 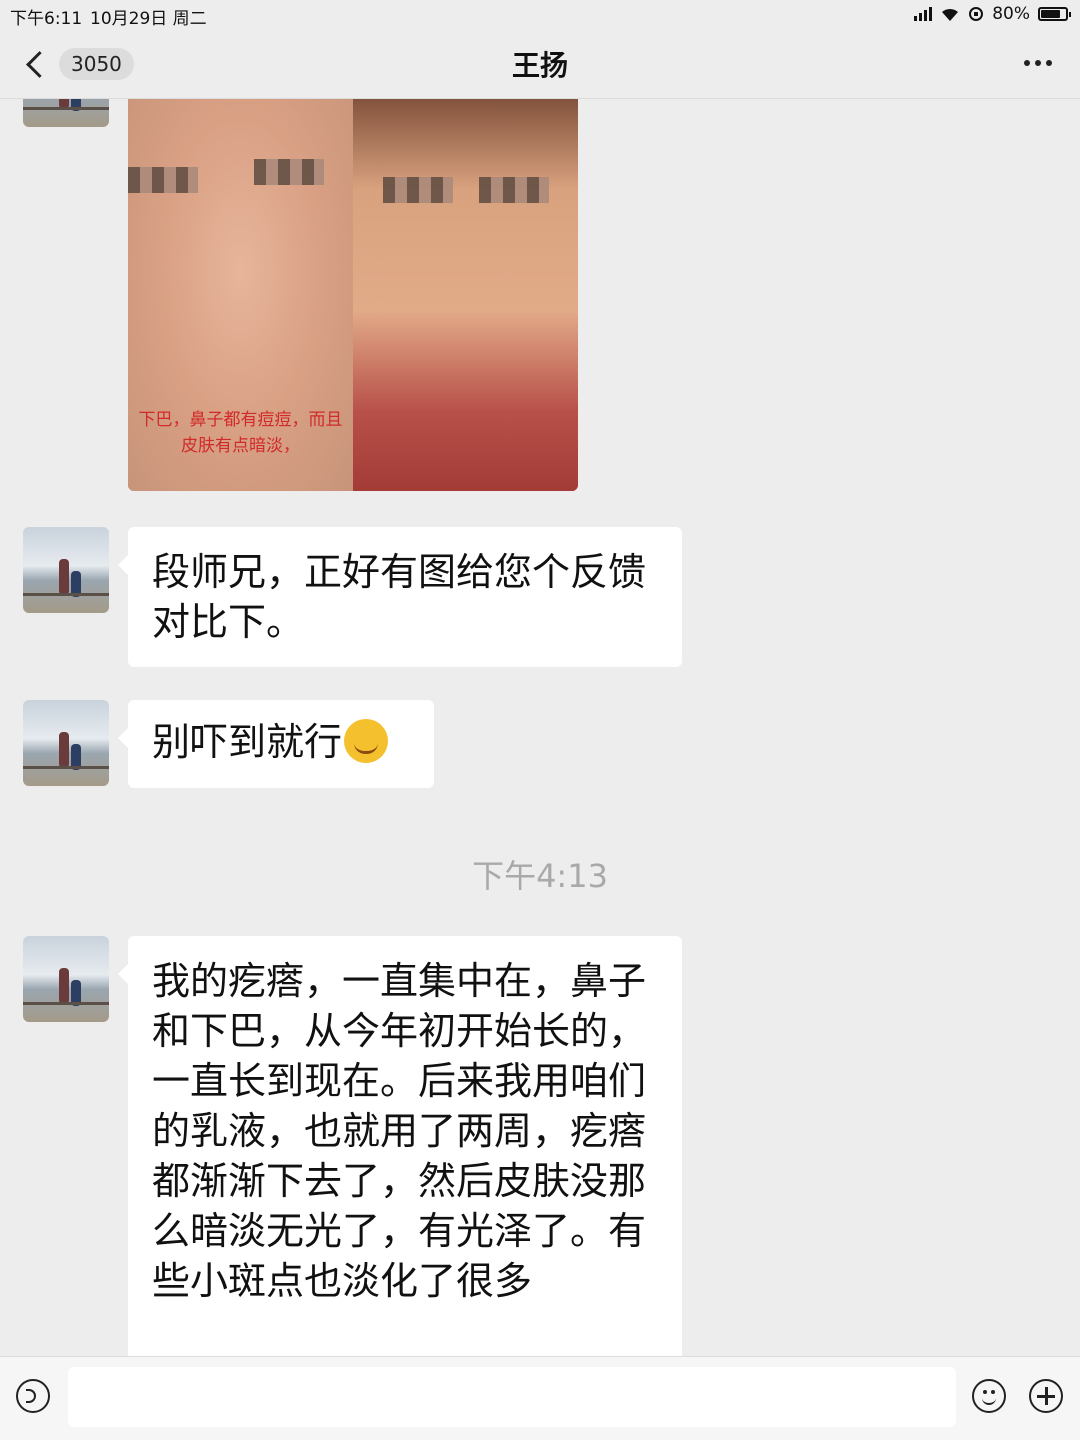 I want to click on status-indicators: 80%, so click(x=992, y=14).